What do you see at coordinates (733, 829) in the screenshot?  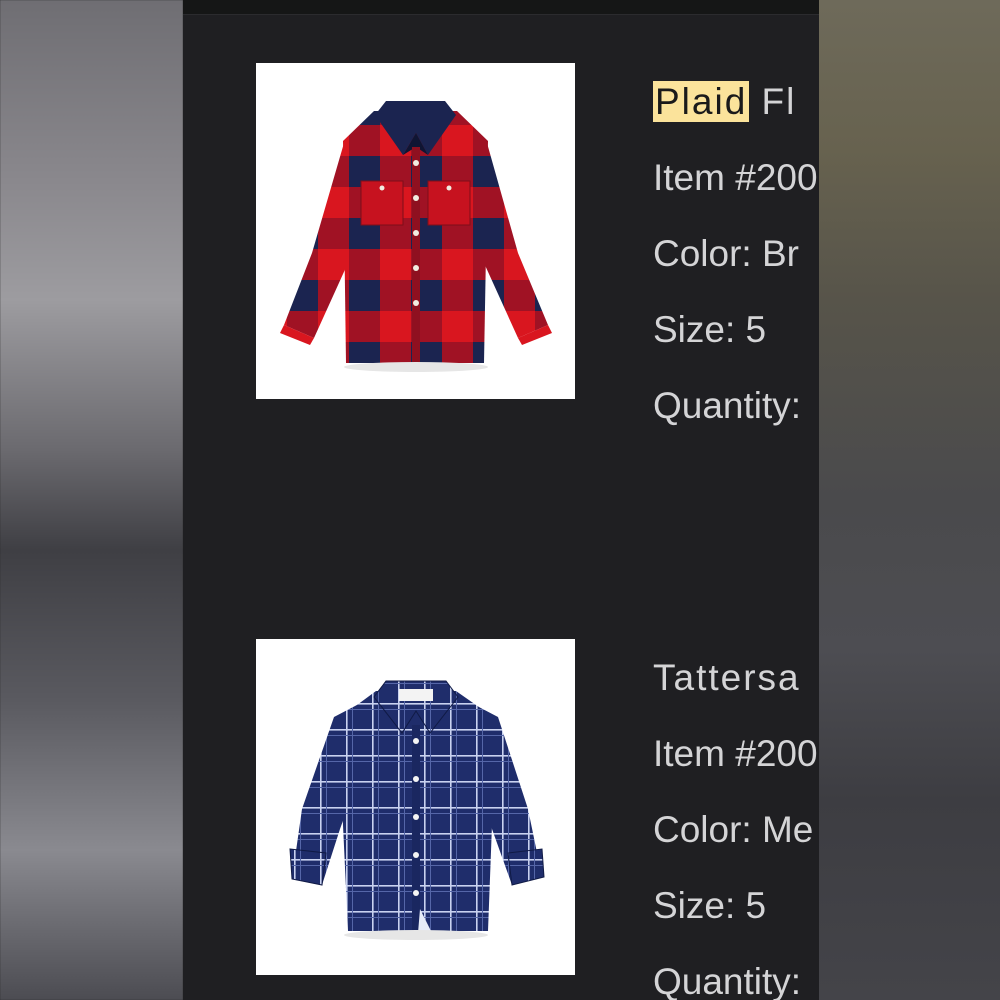 I see `item-color: Color: Me` at bounding box center [733, 829].